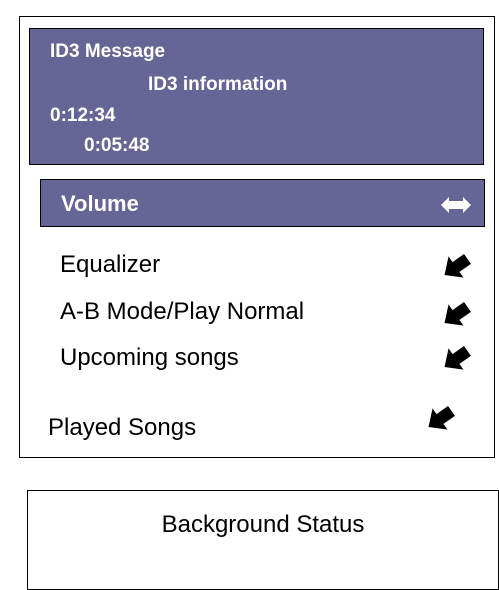 This screenshot has height=590, width=499. Describe the element at coordinates (83, 115) in the screenshot. I see `elapsed-time: 0:12:34` at that location.